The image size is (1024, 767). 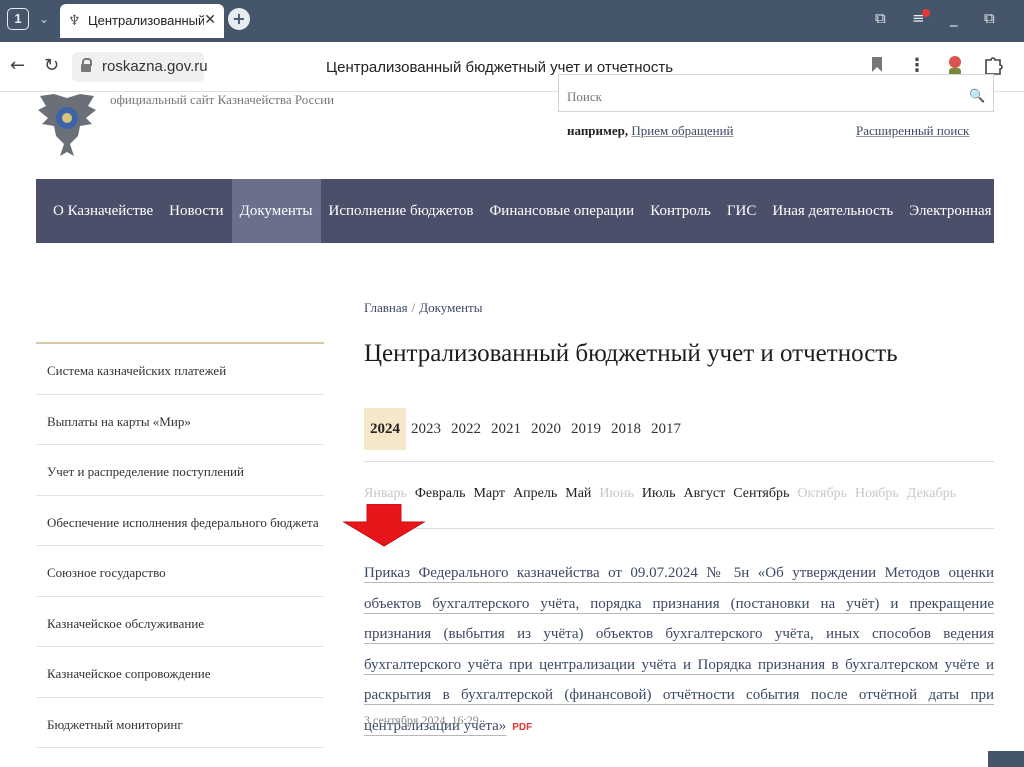 What do you see at coordinates (18, 19) in the screenshot?
I see `tab-counter-button: 1` at bounding box center [18, 19].